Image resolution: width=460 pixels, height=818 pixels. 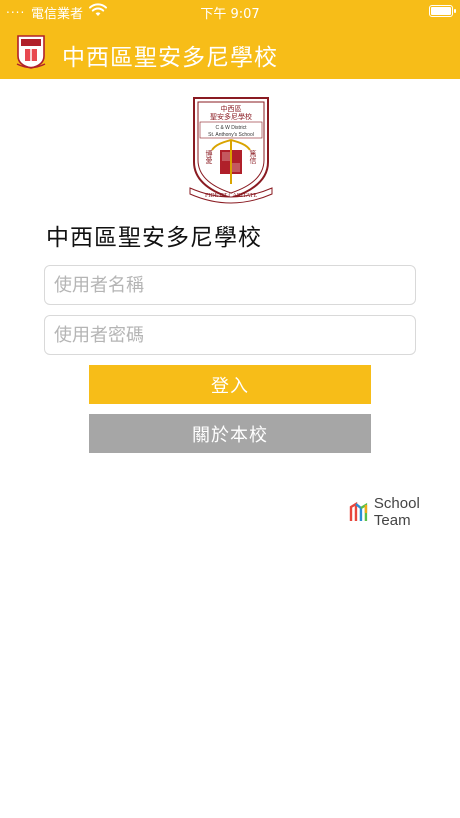 I want to click on username-field, so click(x=230, y=285).